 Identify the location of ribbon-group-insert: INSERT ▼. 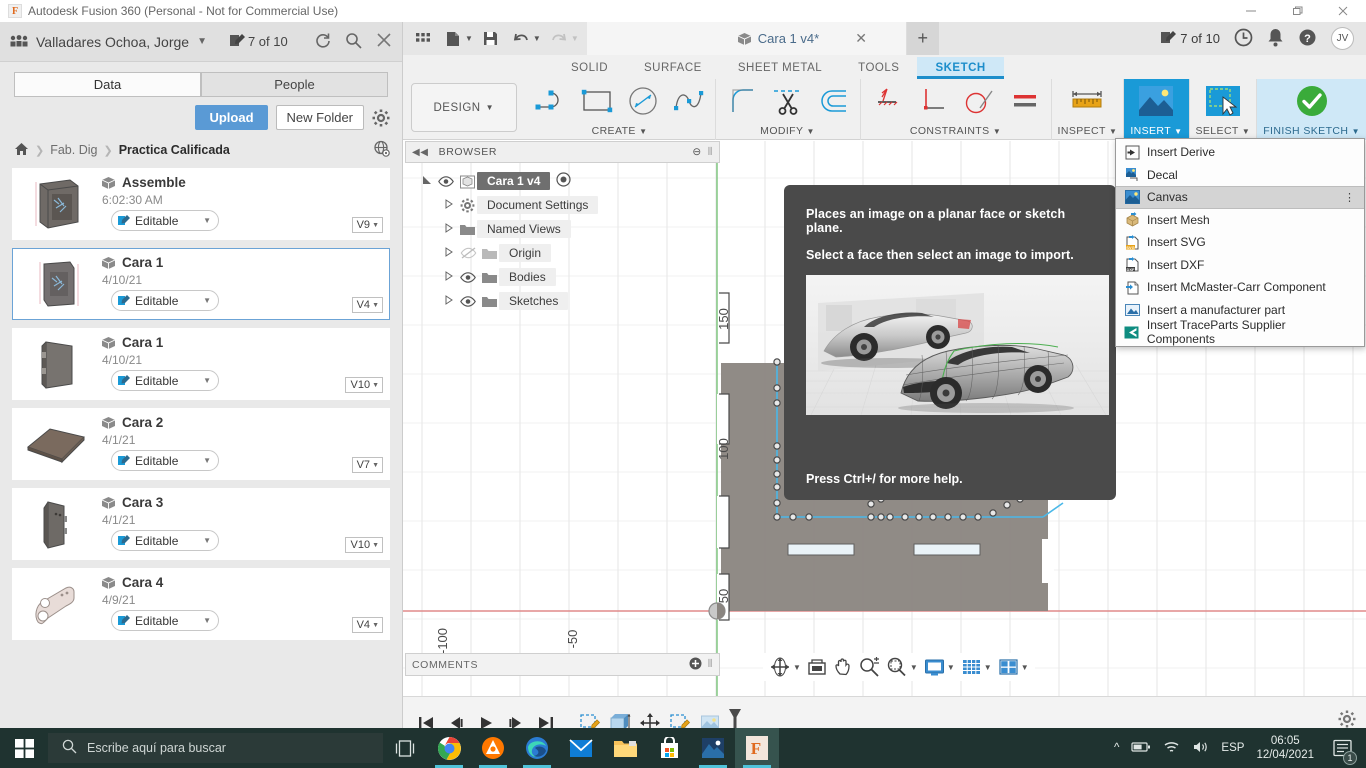
(1157, 109).